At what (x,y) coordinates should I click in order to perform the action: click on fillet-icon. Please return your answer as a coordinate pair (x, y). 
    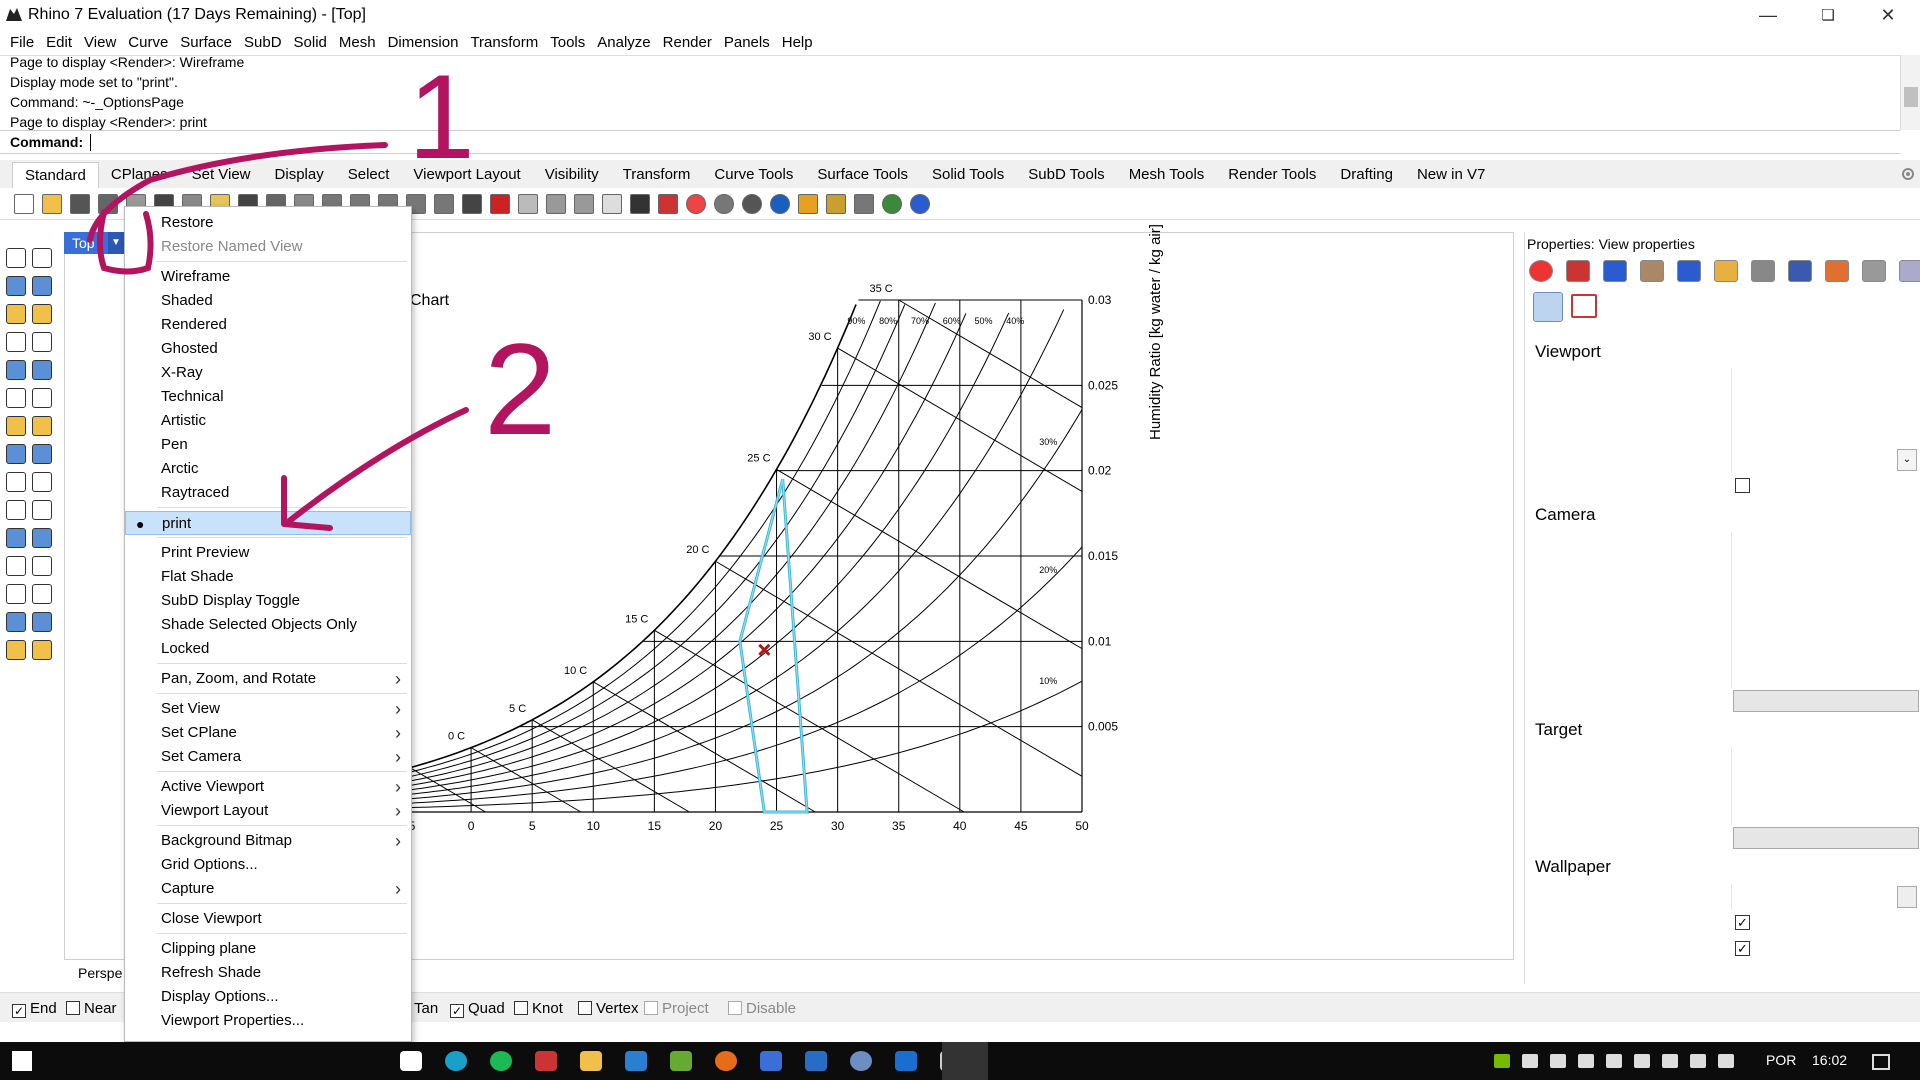
    Looking at the image, I should click on (42, 370).